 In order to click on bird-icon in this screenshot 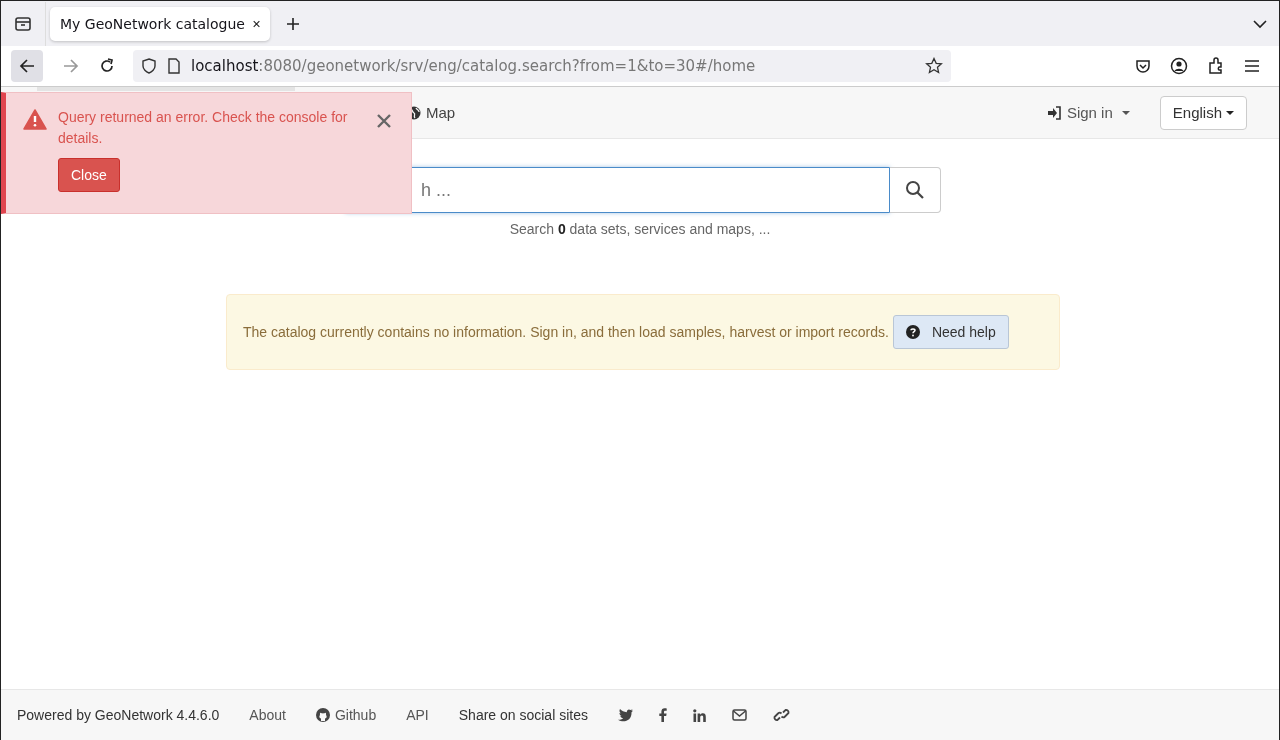, I will do `click(625, 715)`.